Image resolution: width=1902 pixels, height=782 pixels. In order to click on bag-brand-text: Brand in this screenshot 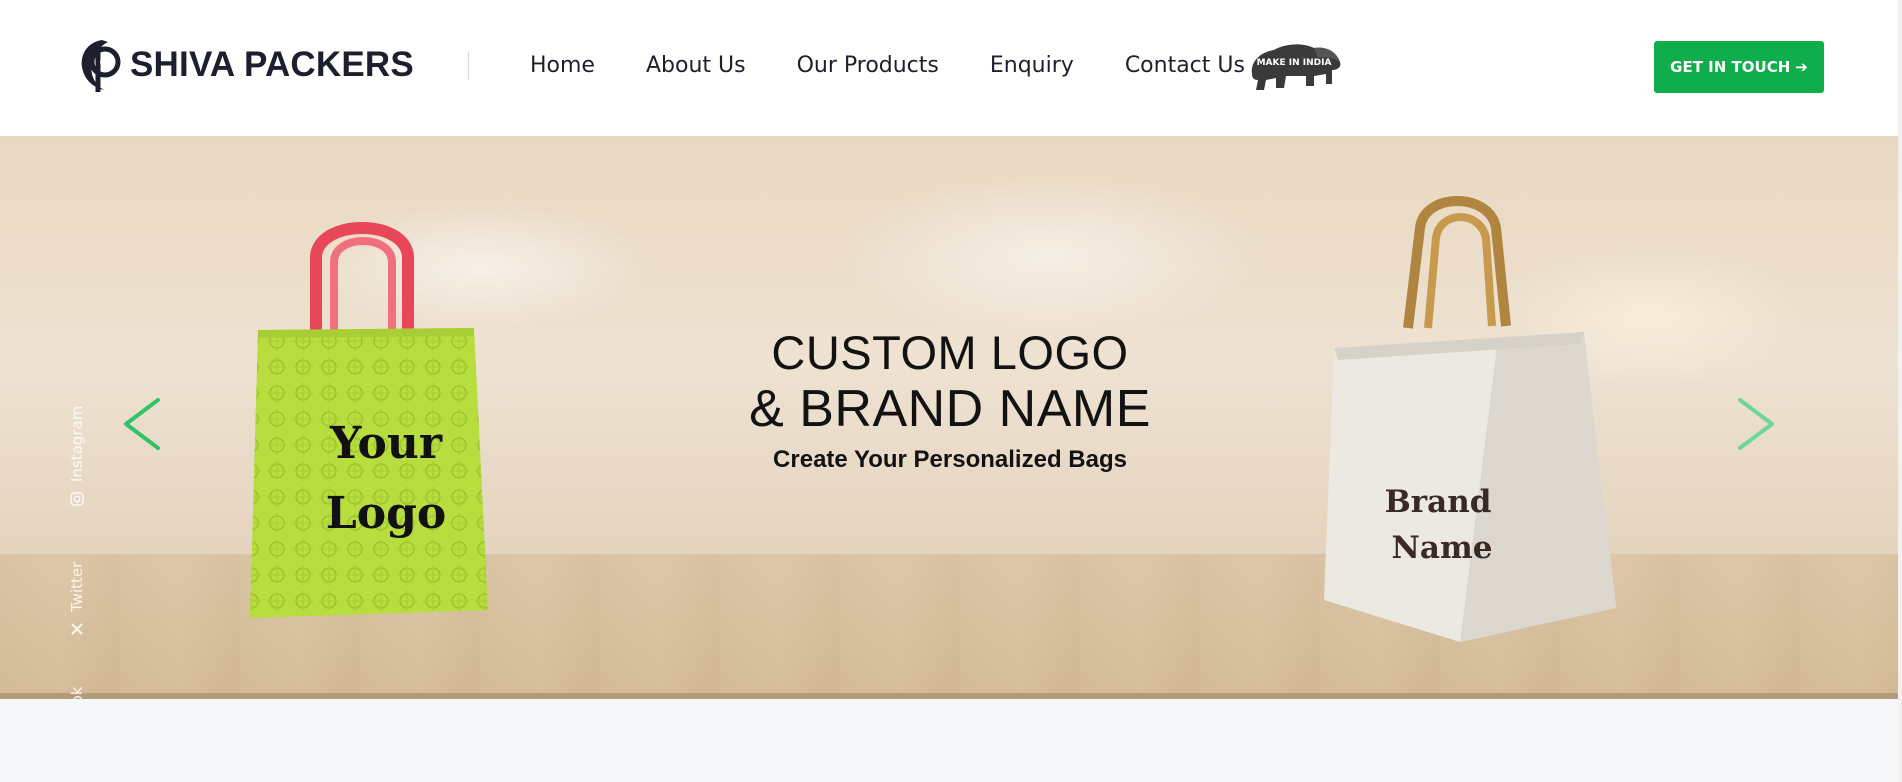, I will do `click(1438, 502)`.